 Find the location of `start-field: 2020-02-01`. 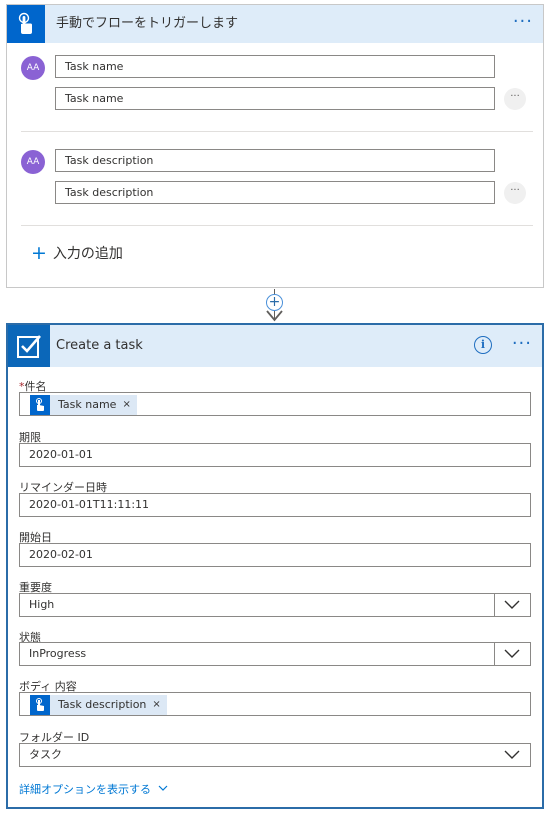

start-field: 2020-02-01 is located at coordinates (275, 555).